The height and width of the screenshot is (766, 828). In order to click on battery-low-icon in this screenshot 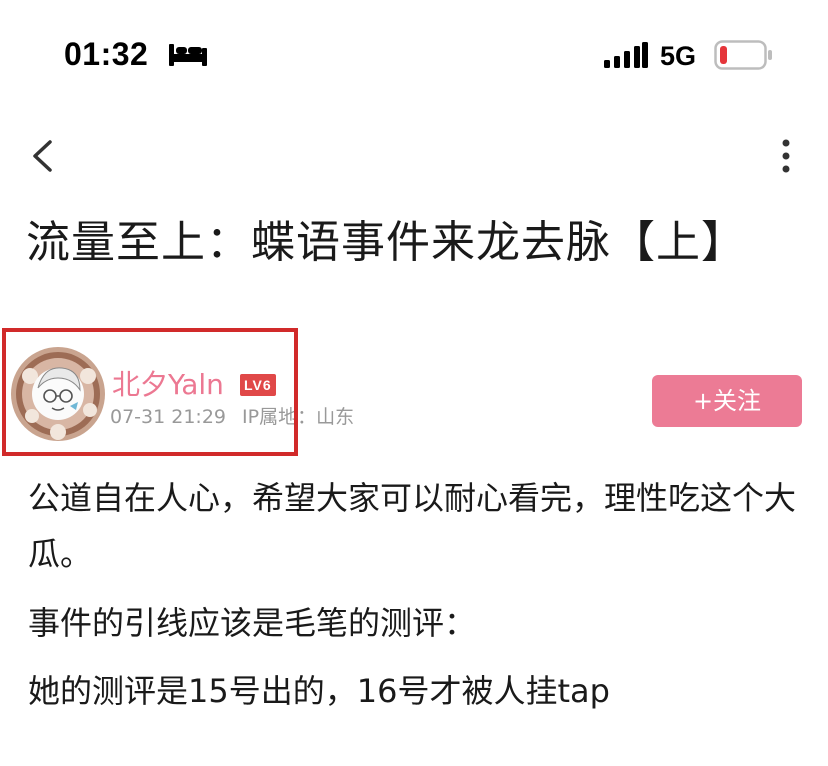, I will do `click(743, 55)`.